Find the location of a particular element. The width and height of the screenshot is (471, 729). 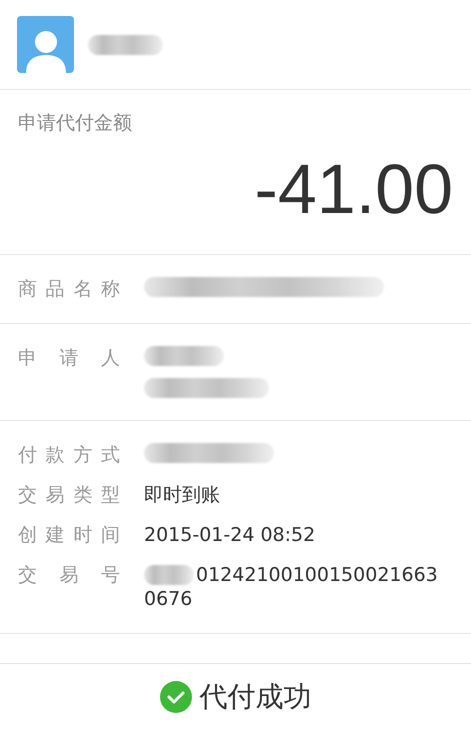

field-label: 交易号 is located at coordinates (69, 575).